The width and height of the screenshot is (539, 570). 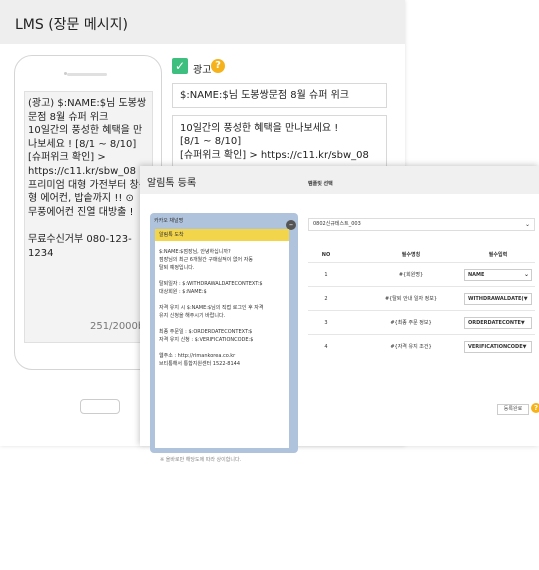 What do you see at coordinates (180, 66) in the screenshot?
I see `ad-checkbox: ✓` at bounding box center [180, 66].